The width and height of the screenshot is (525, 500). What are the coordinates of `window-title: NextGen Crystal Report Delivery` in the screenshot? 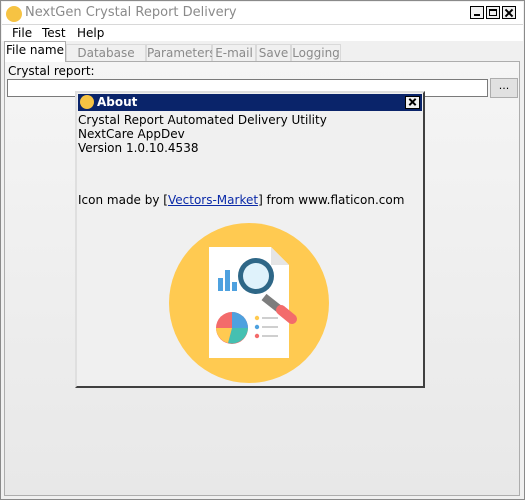 It's located at (131, 12).